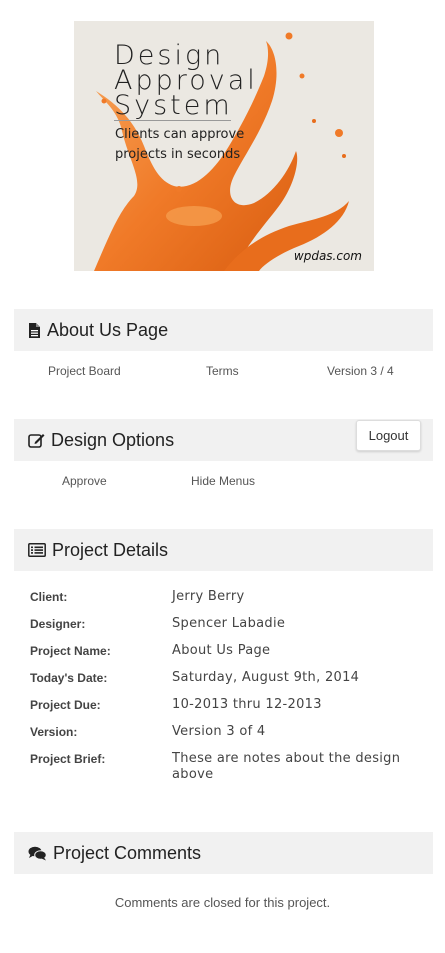 The width and height of the screenshot is (445, 953). What do you see at coordinates (266, 677) in the screenshot?
I see `detail-value: Saturday, August 9th, 2014` at bounding box center [266, 677].